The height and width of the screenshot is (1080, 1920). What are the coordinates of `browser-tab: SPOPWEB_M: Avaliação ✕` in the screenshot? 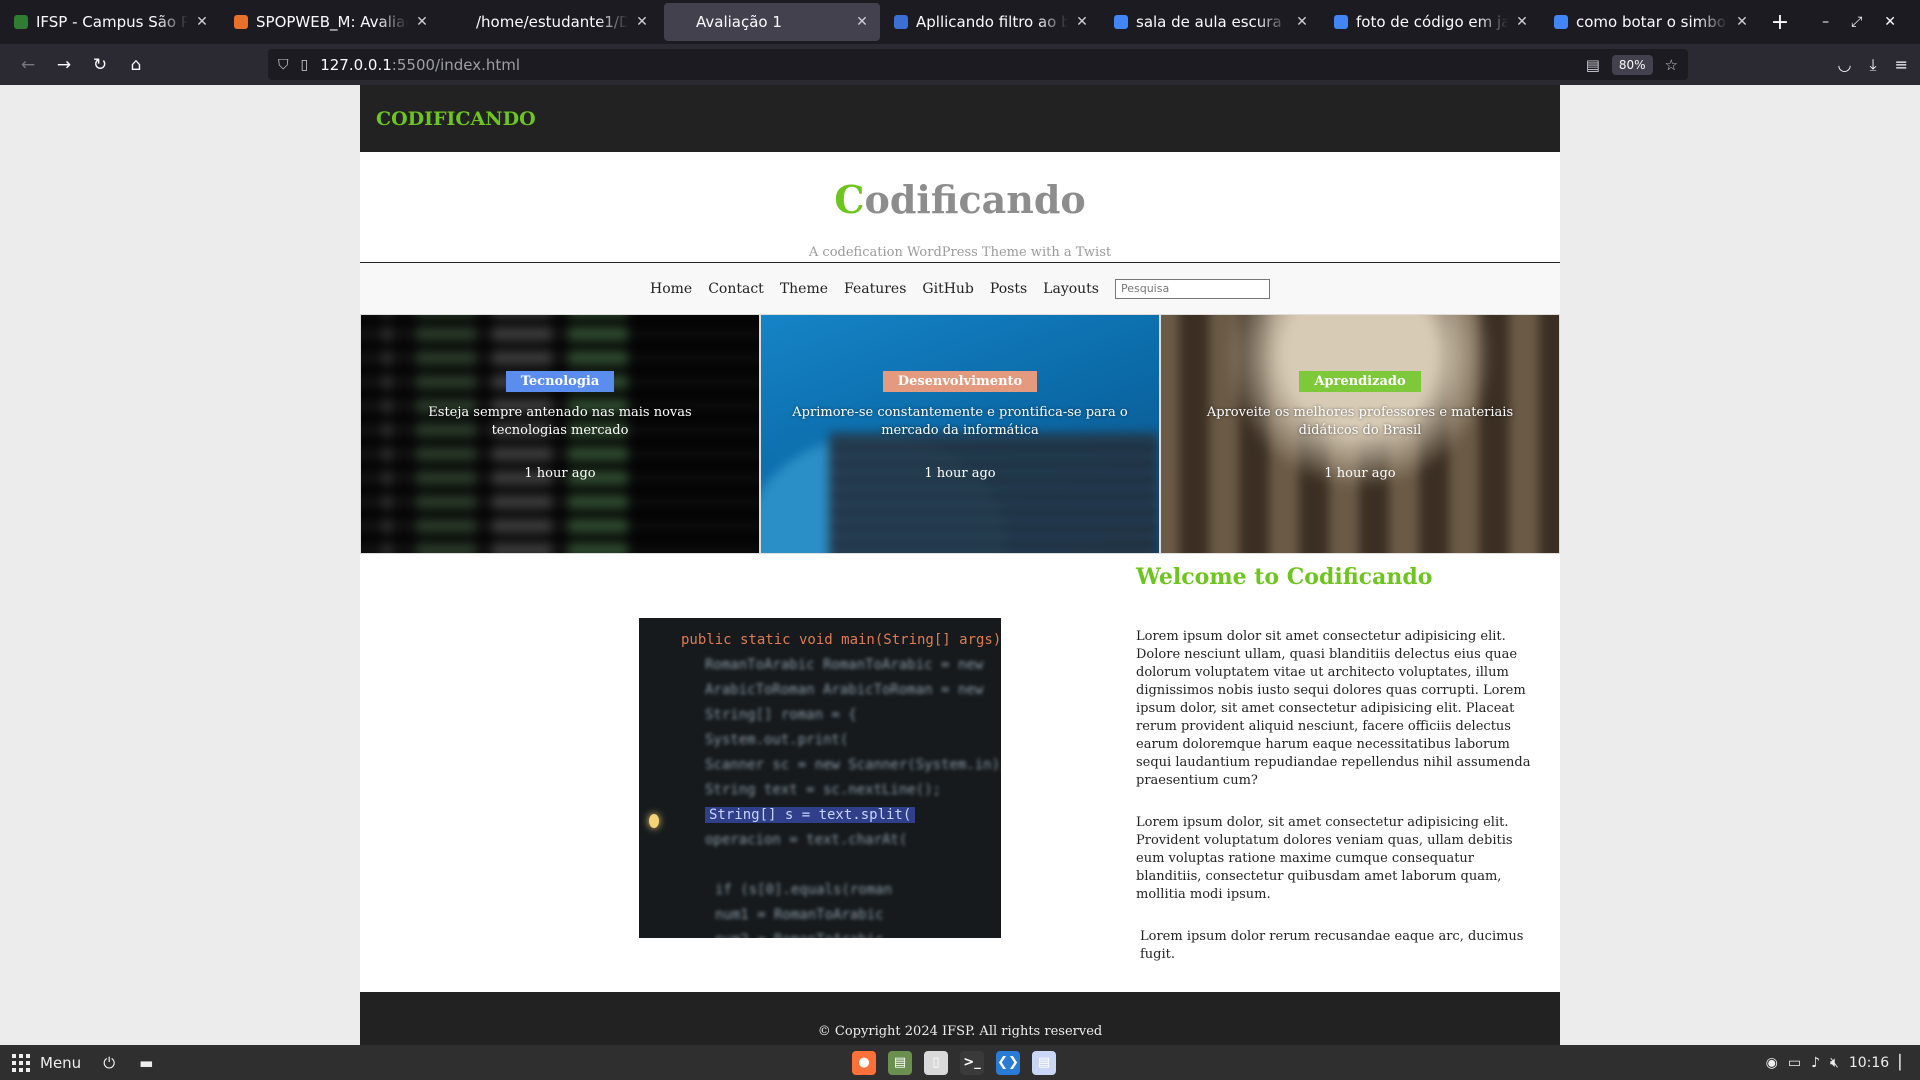 It's located at (332, 22).